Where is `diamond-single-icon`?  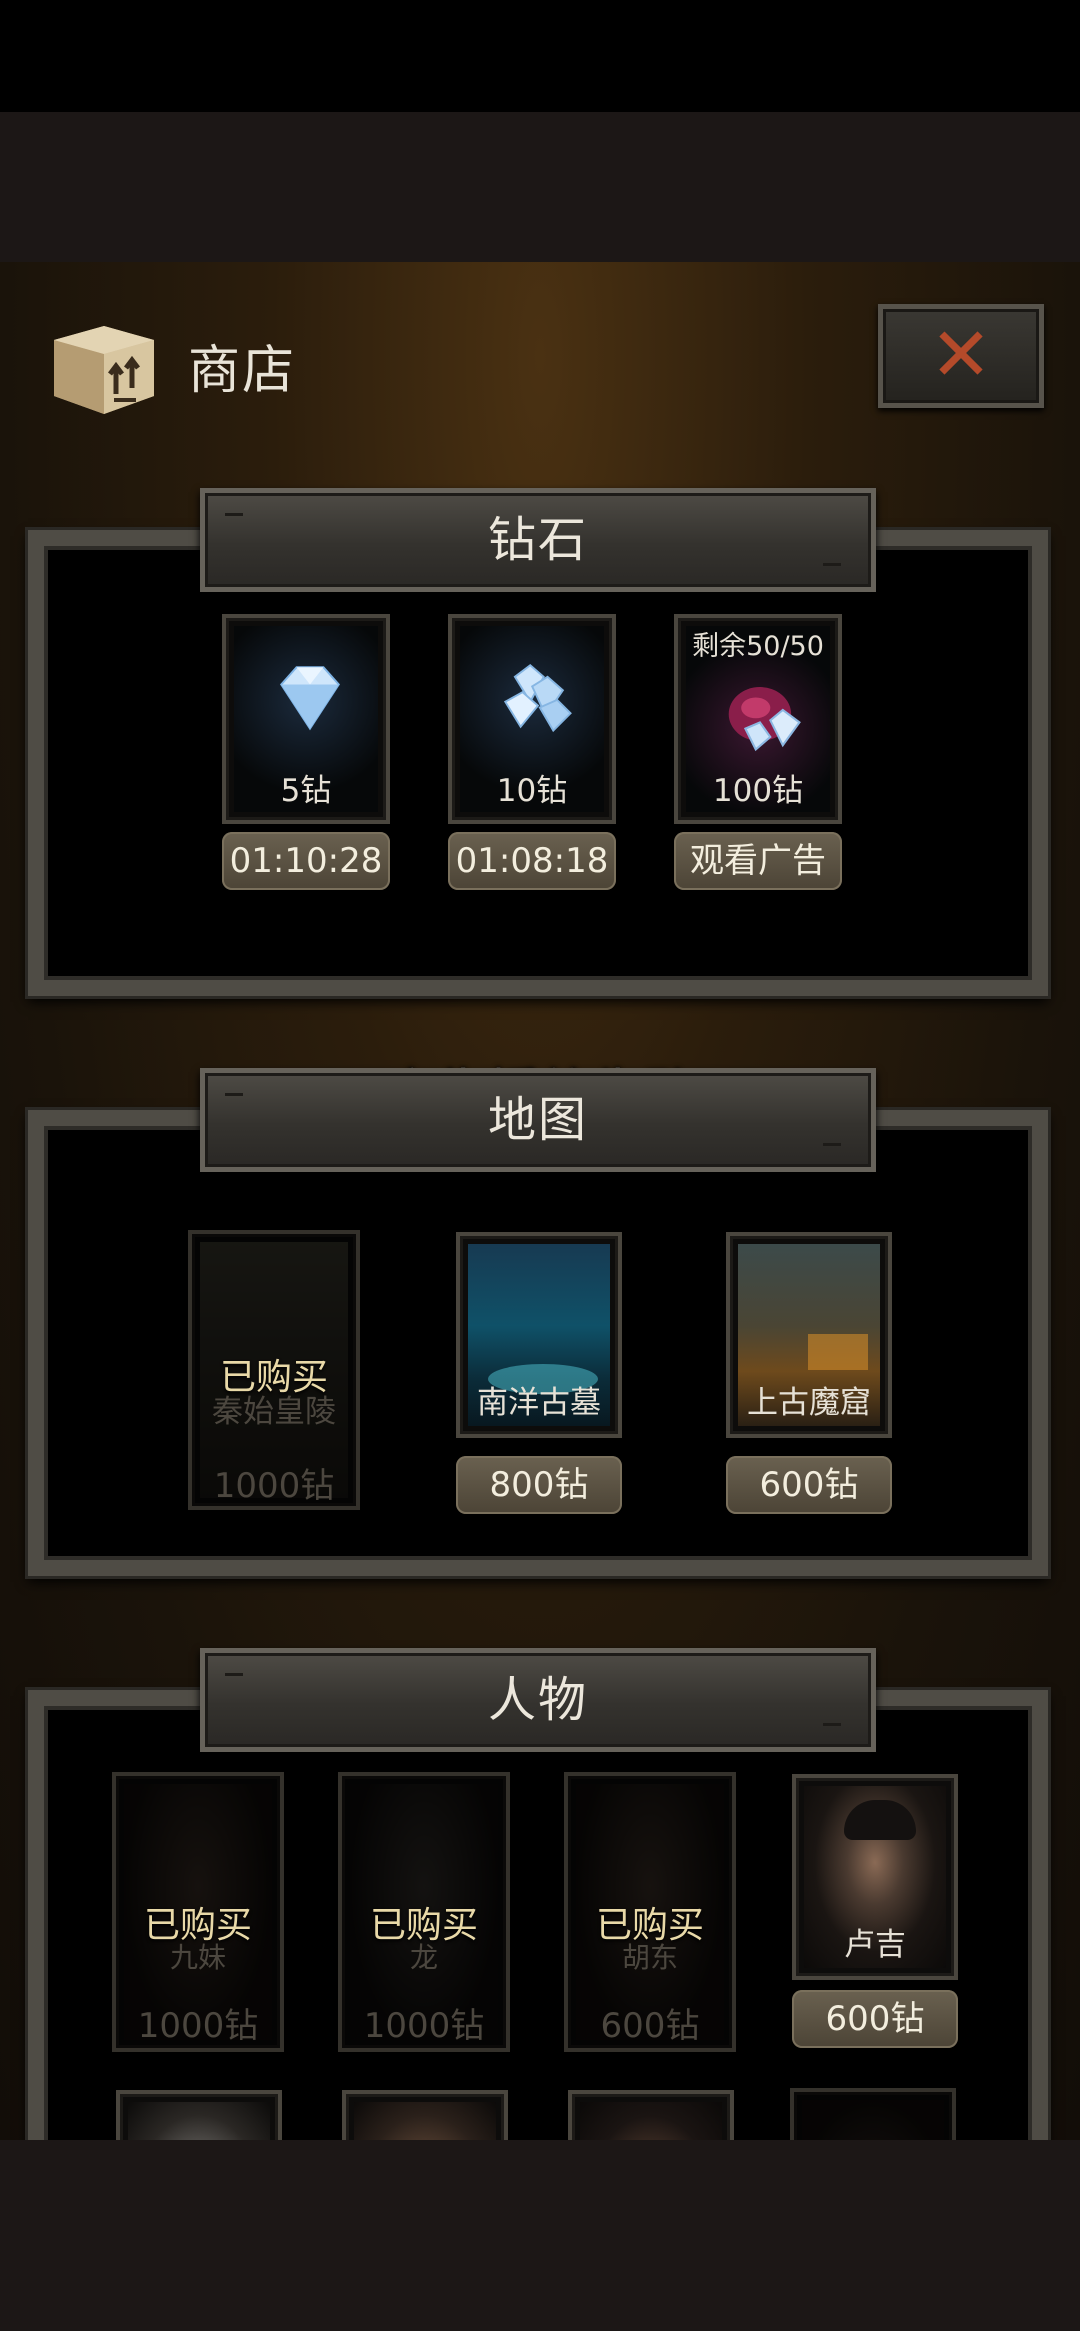 diamond-single-icon is located at coordinates (310, 698).